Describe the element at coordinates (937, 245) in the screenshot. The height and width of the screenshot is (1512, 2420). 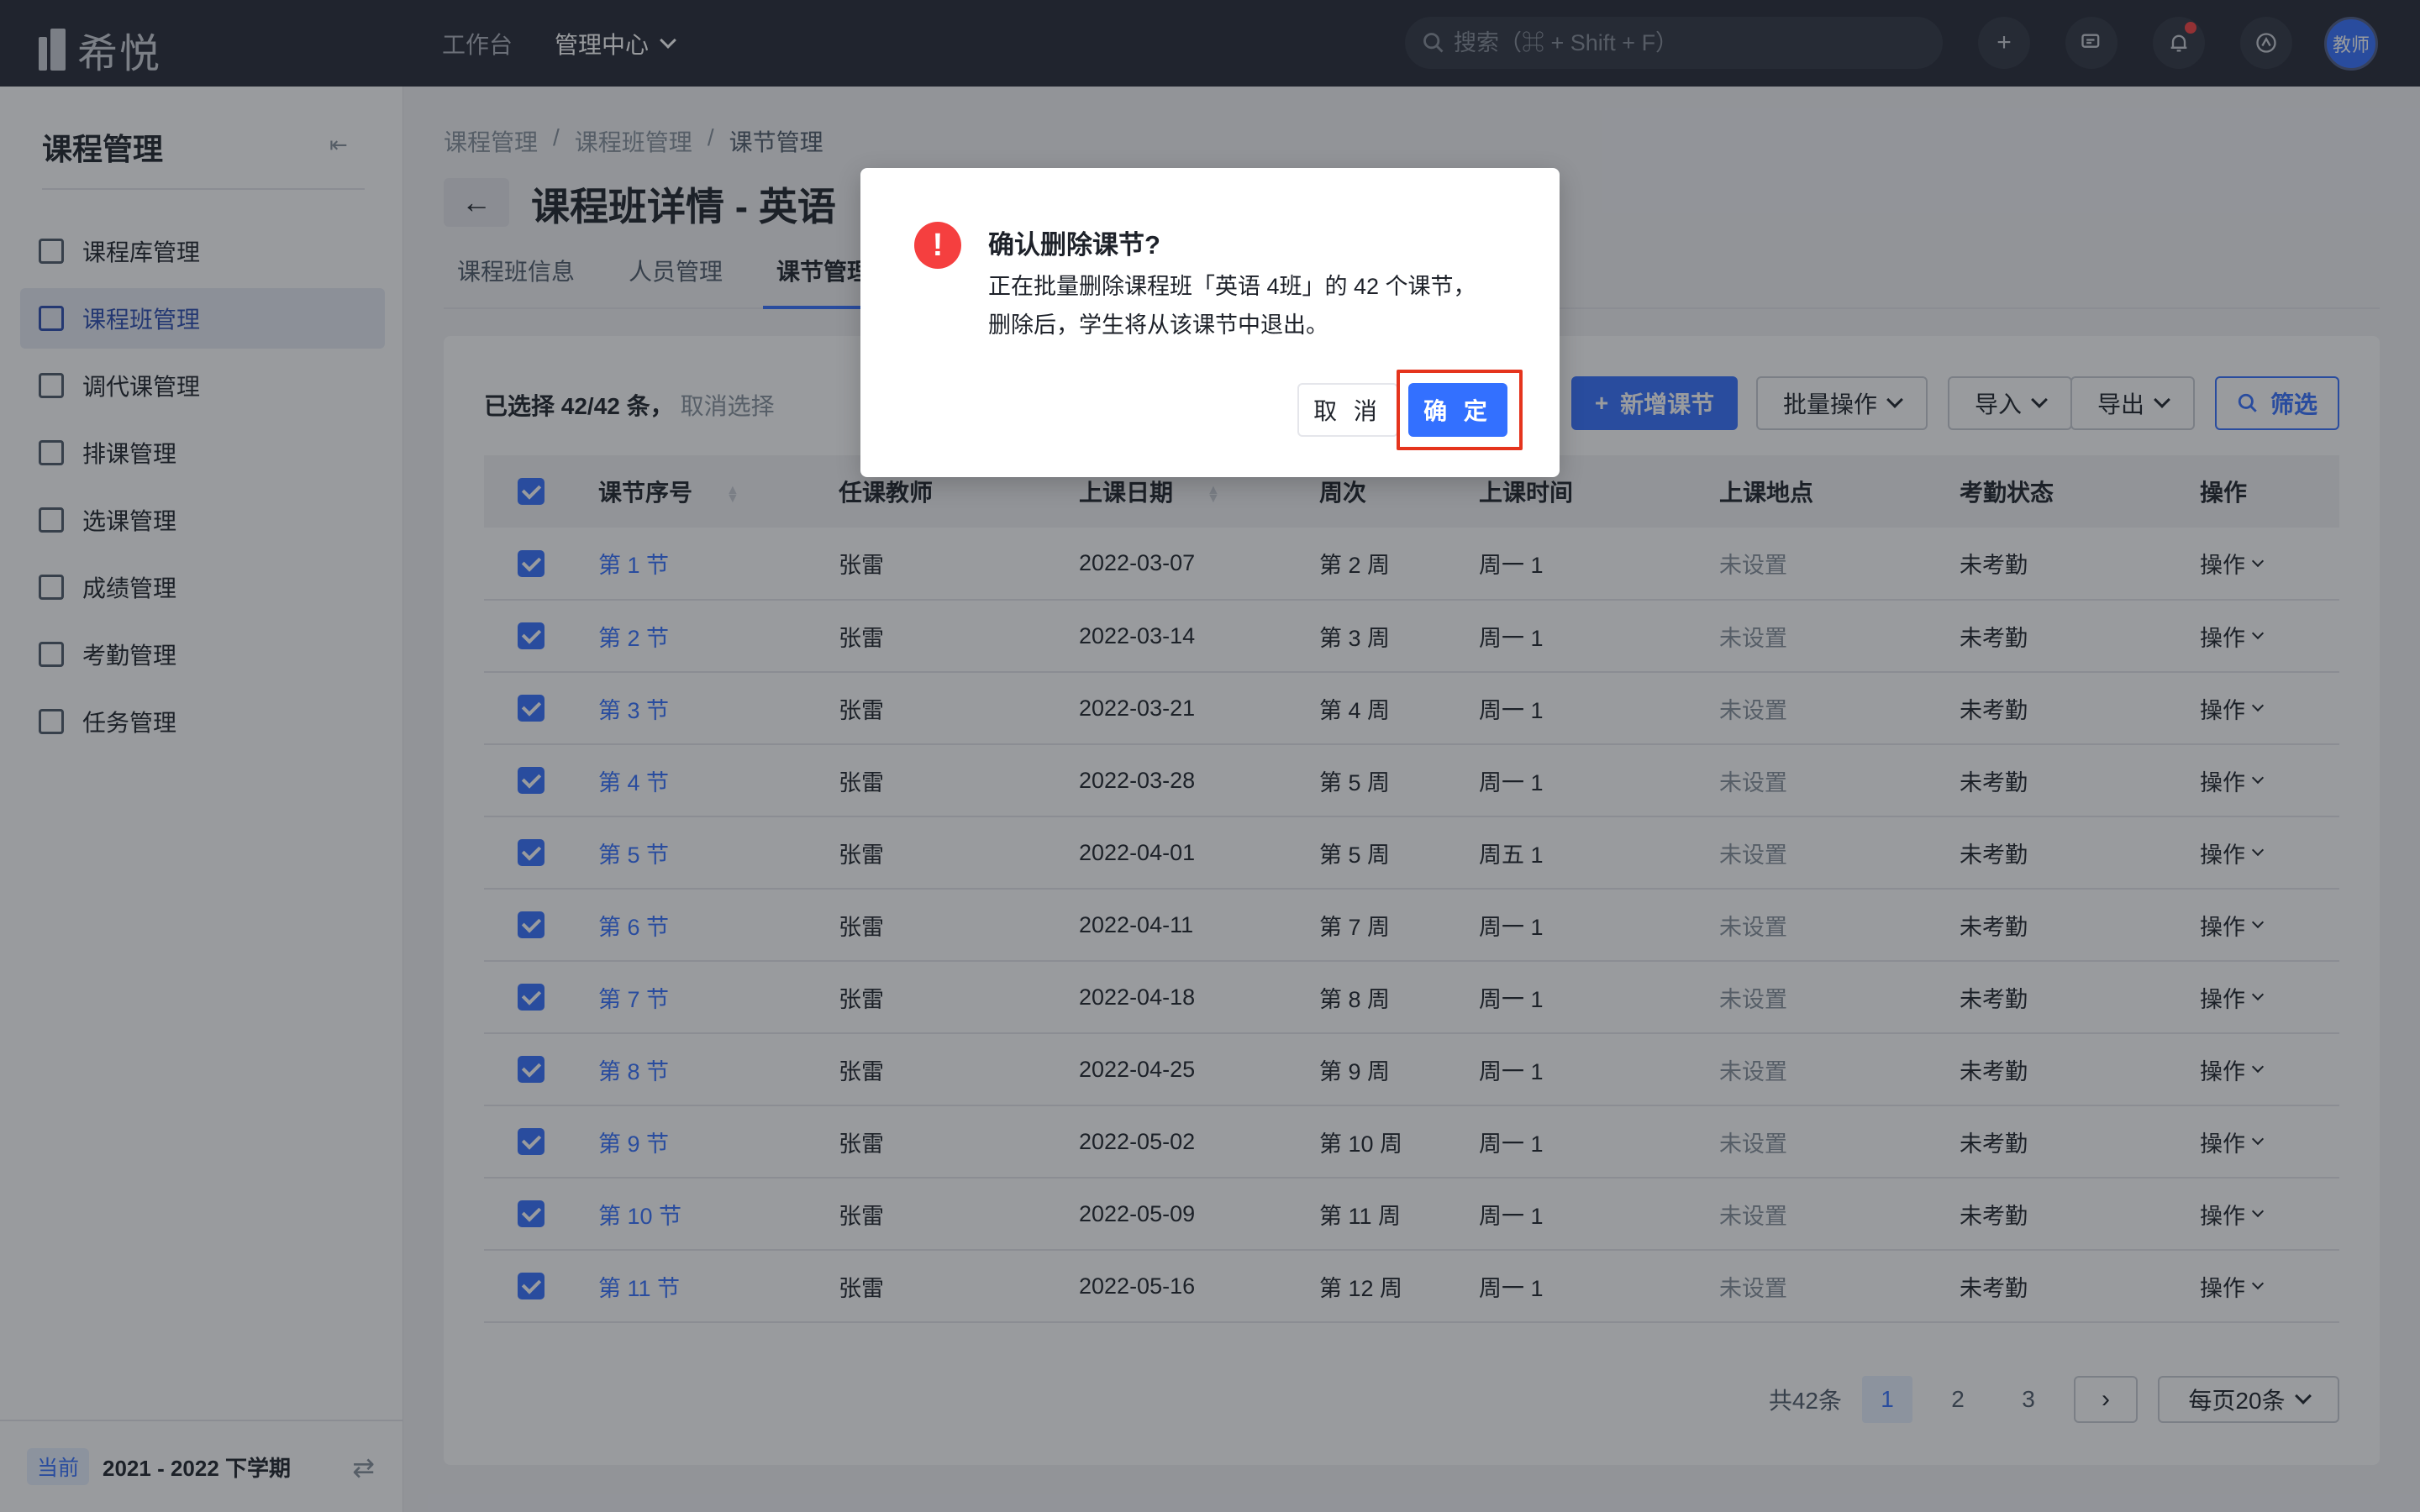
I see `warning-icon: !` at that location.